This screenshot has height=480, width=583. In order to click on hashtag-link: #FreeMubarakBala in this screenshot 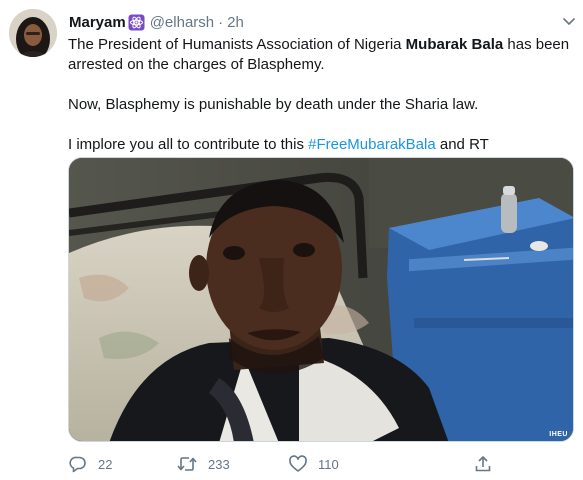, I will do `click(372, 144)`.